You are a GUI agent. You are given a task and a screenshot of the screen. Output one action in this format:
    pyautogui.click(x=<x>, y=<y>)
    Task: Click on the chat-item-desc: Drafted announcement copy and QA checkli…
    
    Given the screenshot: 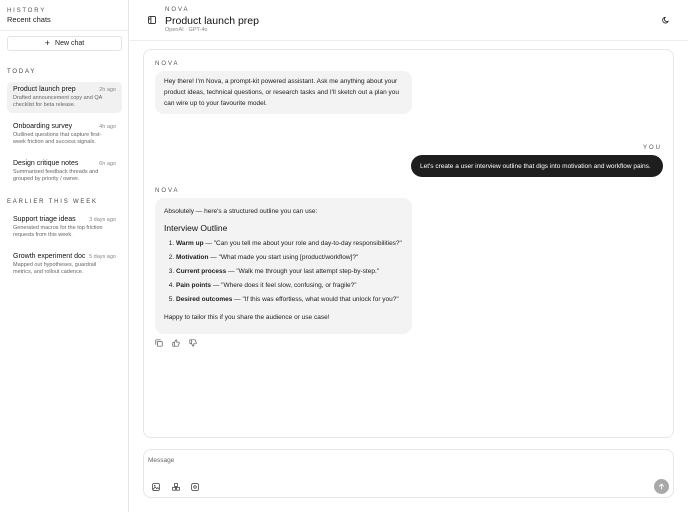 What is the action you would take?
    pyautogui.click(x=57, y=101)
    